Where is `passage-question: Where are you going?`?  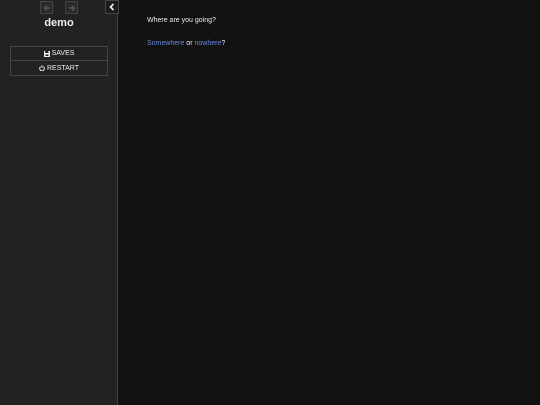
passage-question: Where are you going? is located at coordinates (181, 20).